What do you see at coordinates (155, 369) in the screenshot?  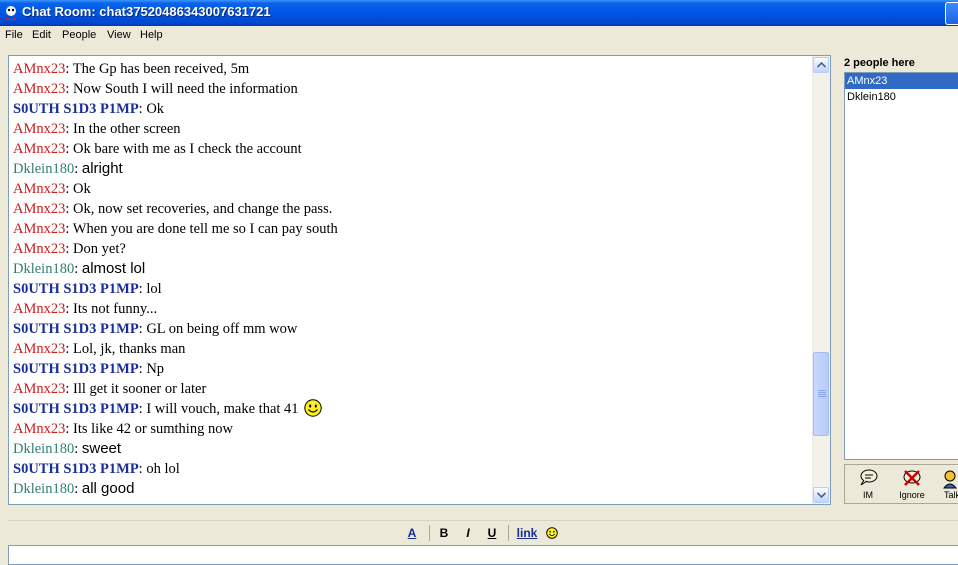 I see `message-text: Np` at bounding box center [155, 369].